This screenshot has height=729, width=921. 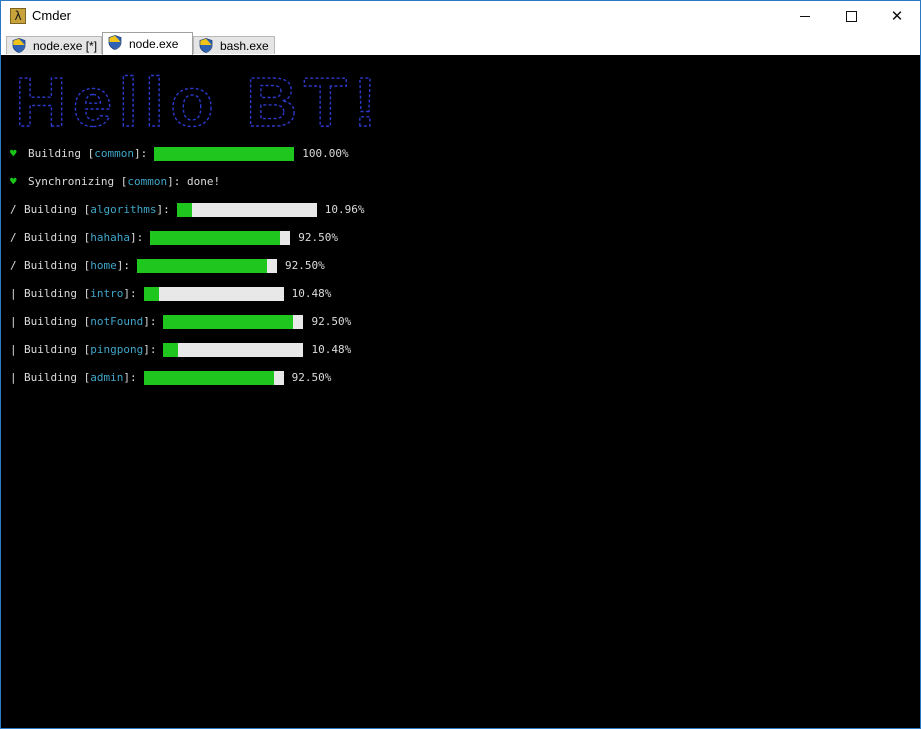 I want to click on title-bar: λ Cmder ✕, so click(x=460, y=16).